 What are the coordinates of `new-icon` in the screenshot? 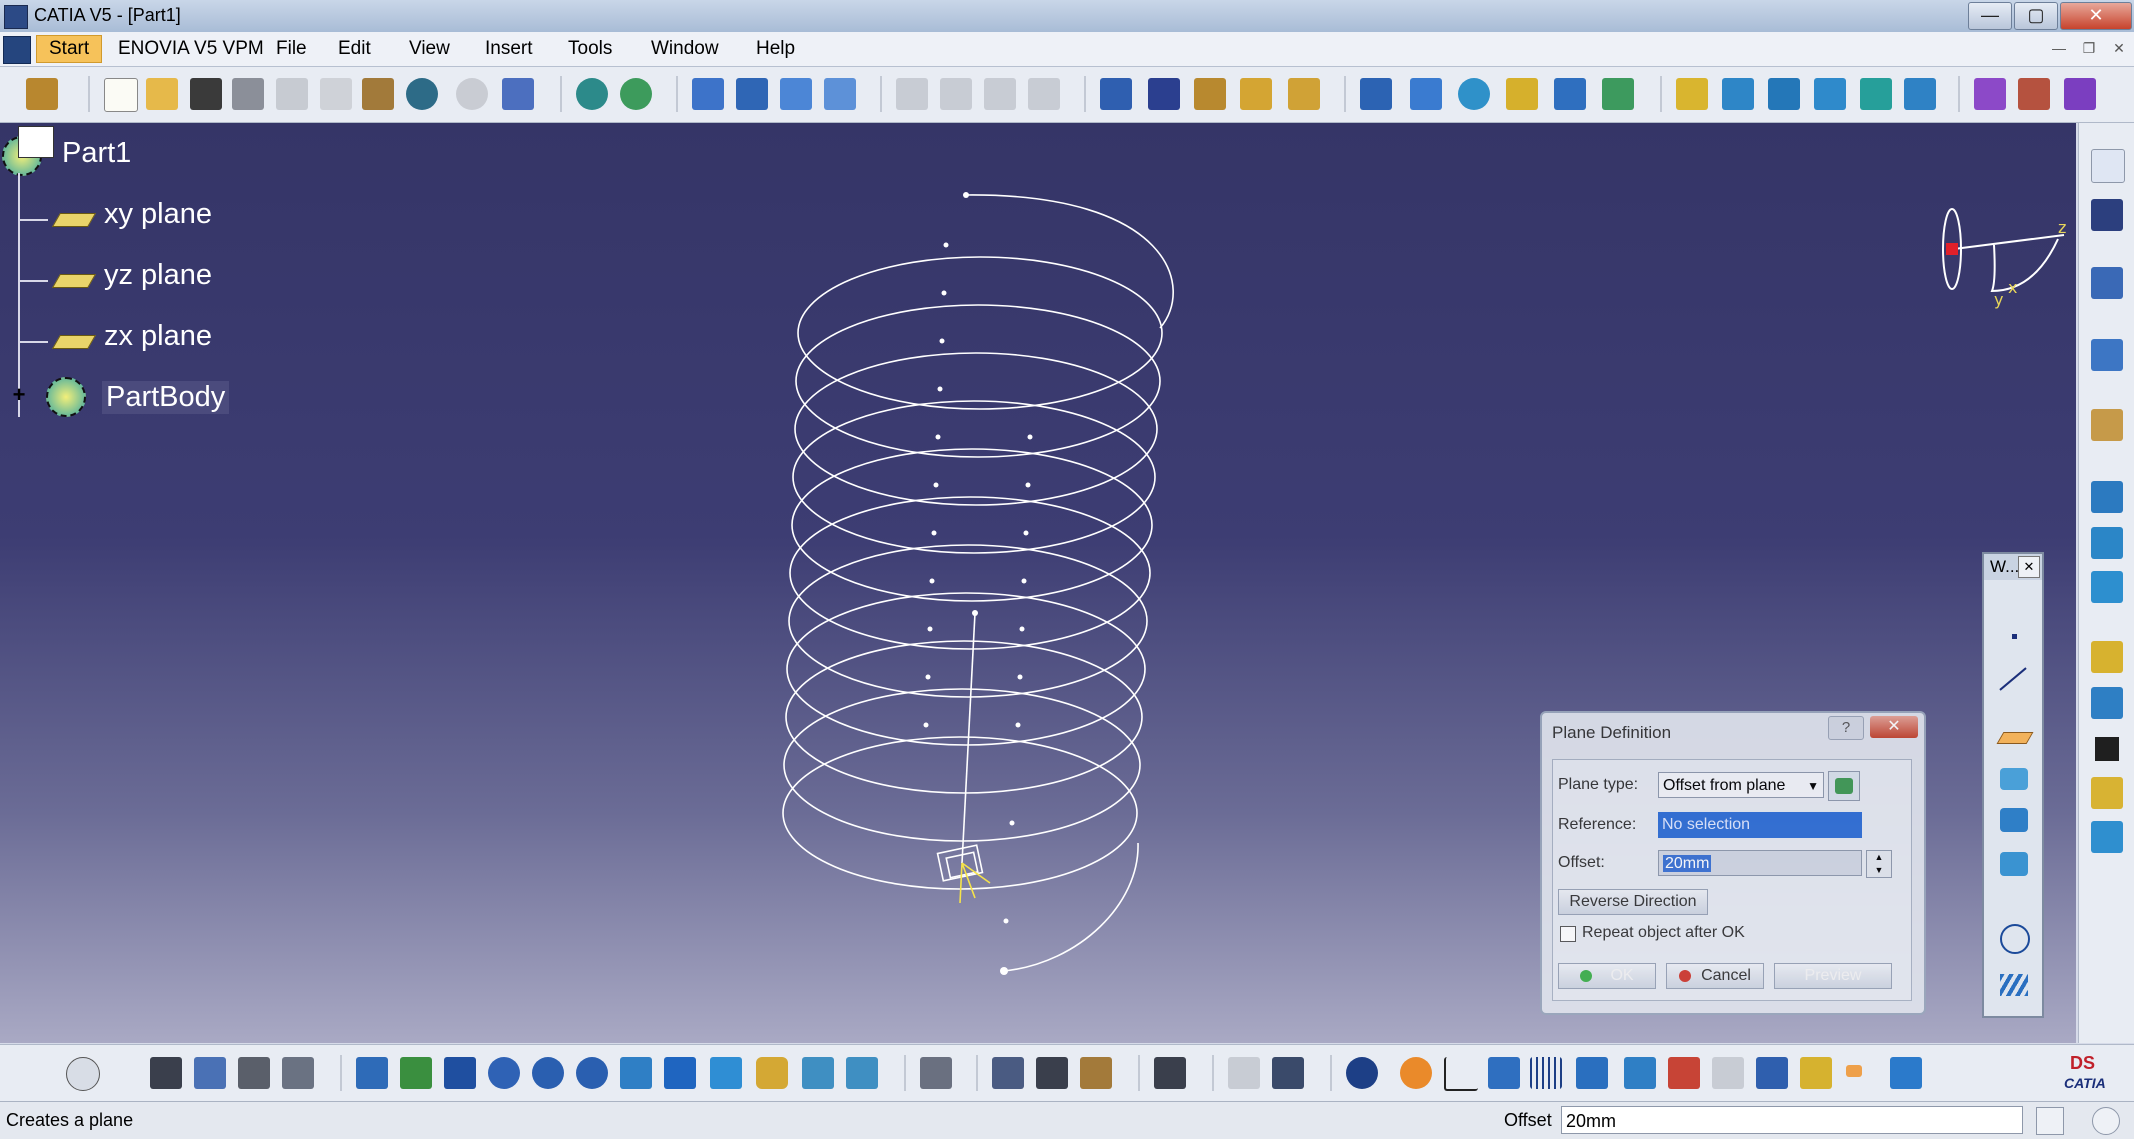 It's located at (121, 95).